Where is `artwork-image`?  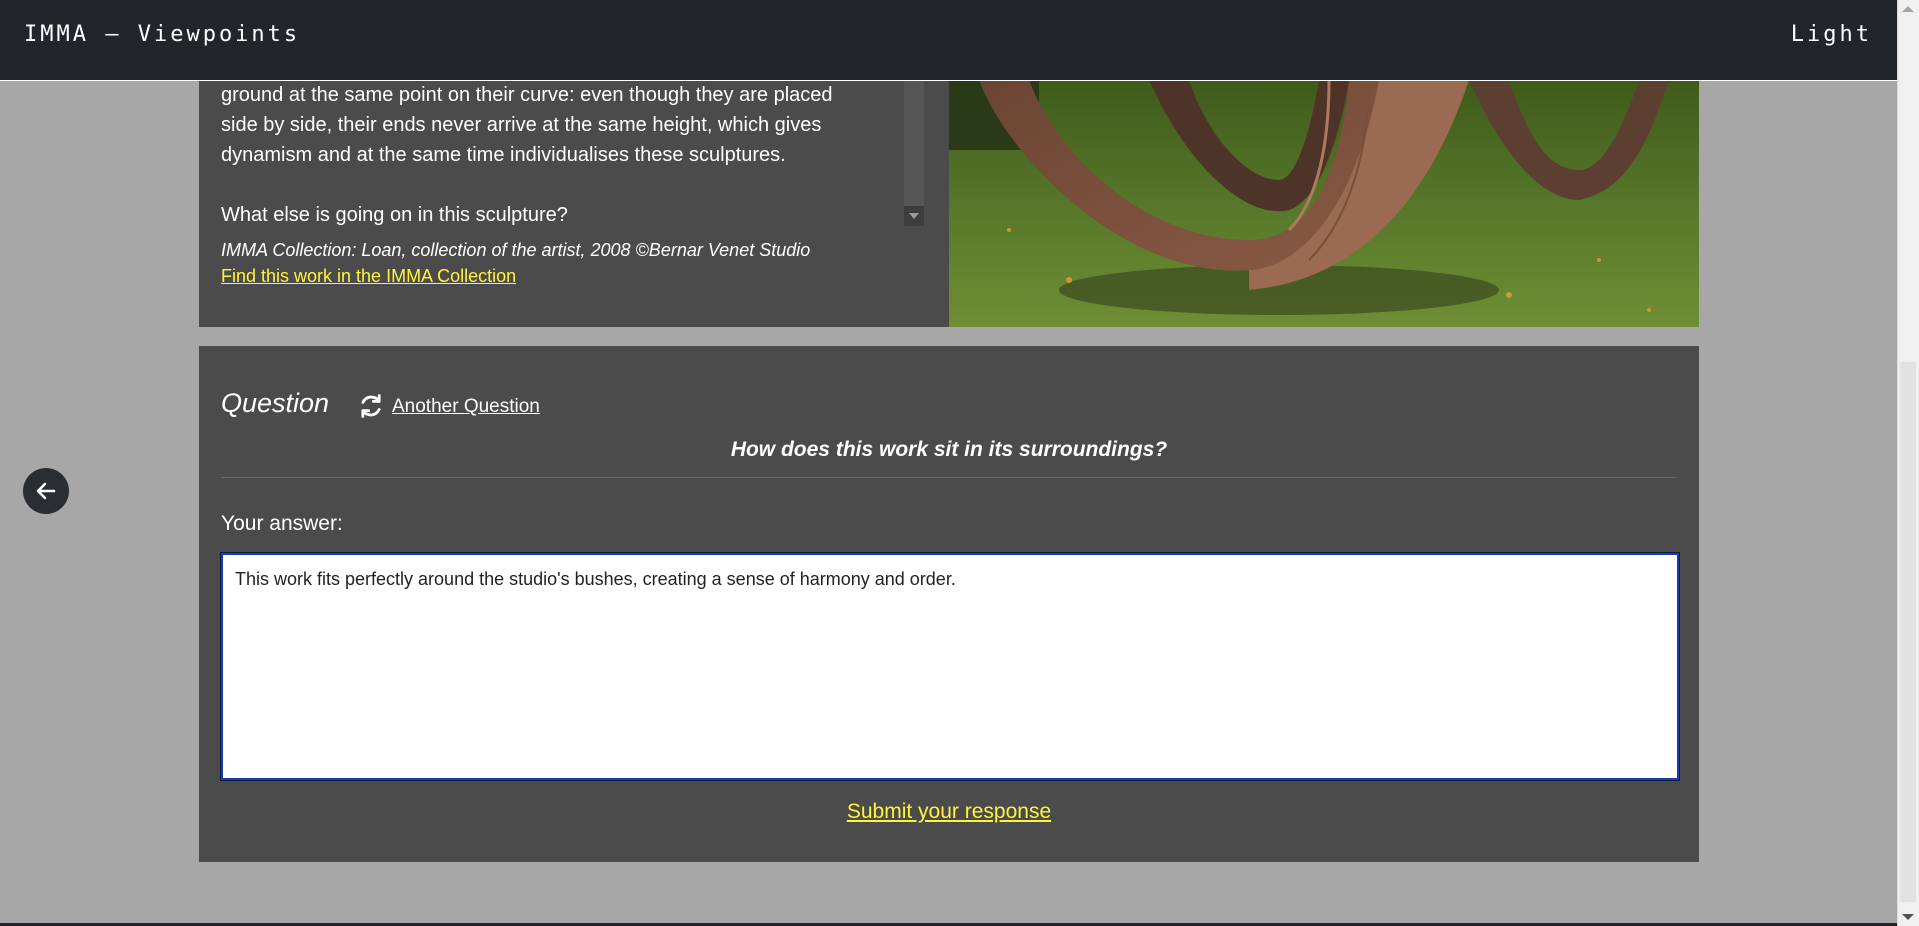 artwork-image is located at coordinates (1324, 203).